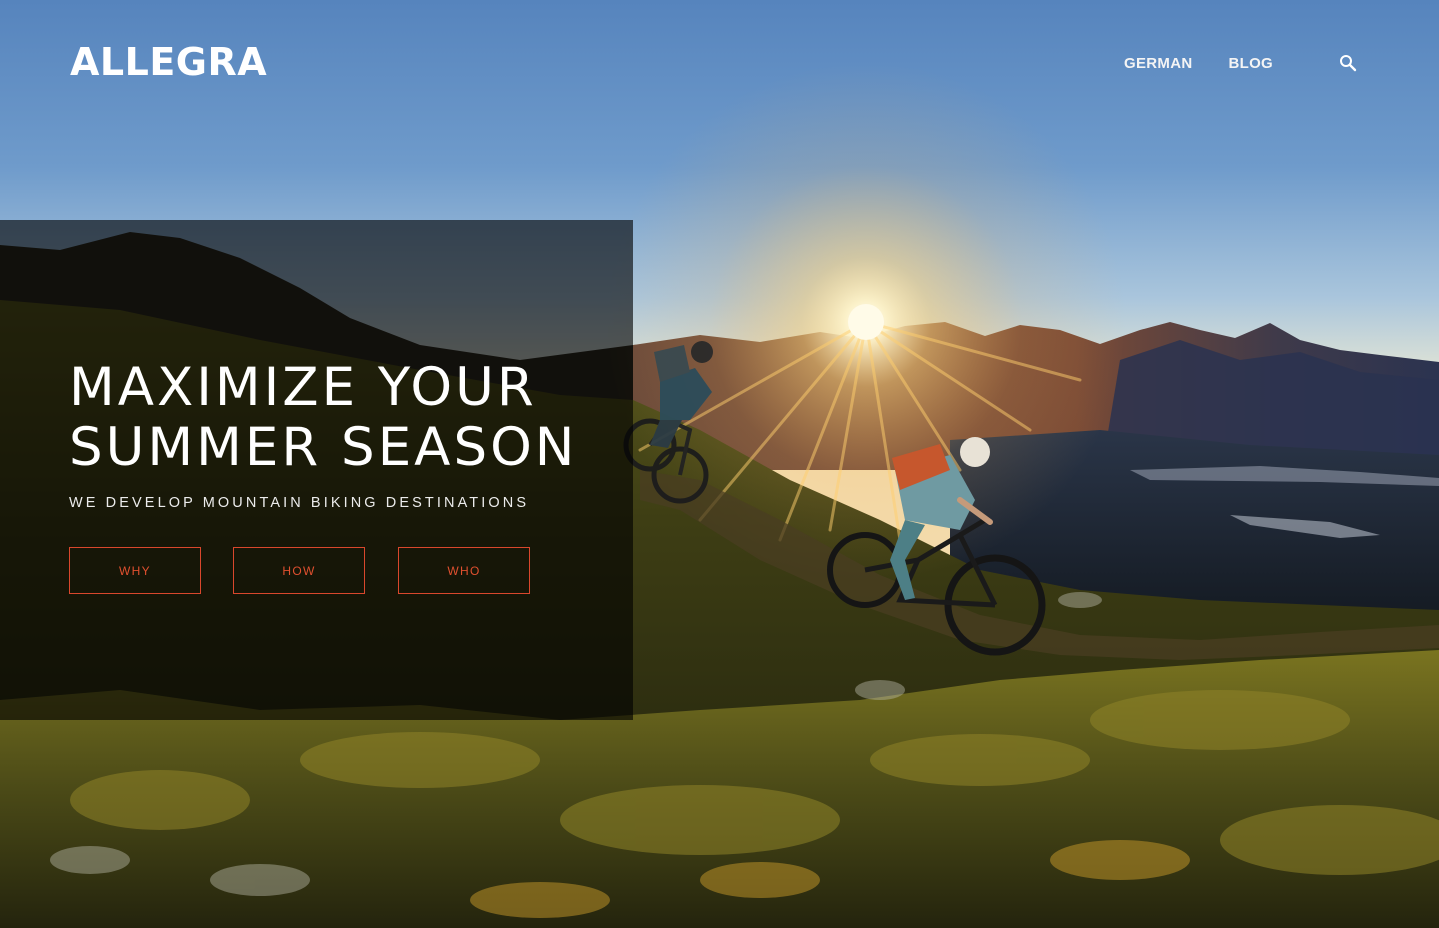  What do you see at coordinates (299, 570) in the screenshot?
I see `how-button: HOW` at bounding box center [299, 570].